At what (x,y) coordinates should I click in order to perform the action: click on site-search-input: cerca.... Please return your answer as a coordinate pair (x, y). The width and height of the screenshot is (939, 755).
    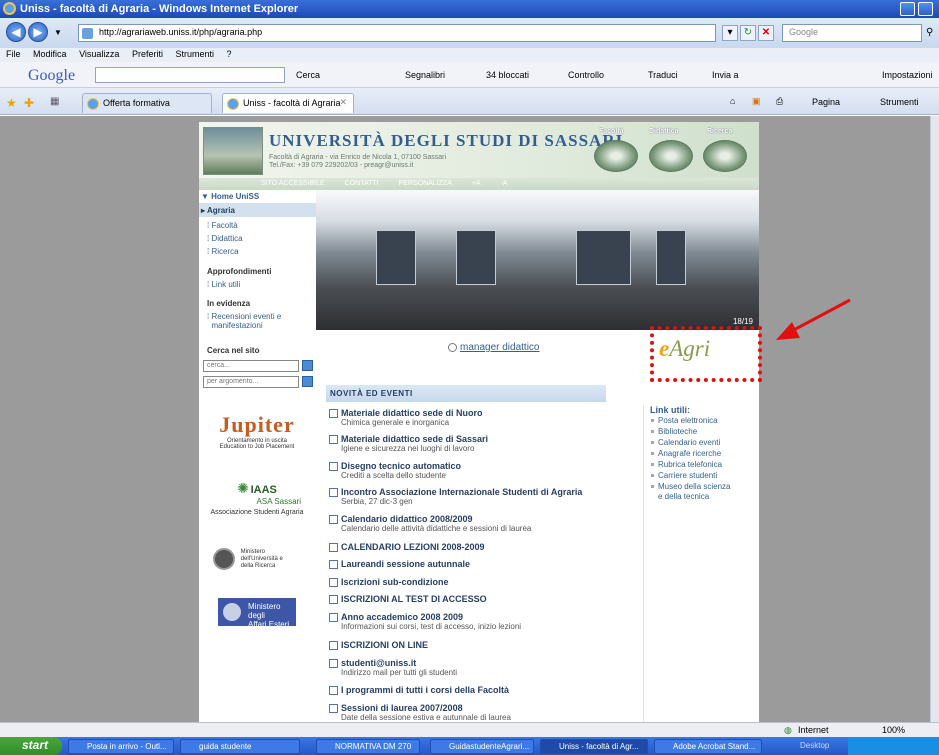
    Looking at the image, I should click on (251, 366).